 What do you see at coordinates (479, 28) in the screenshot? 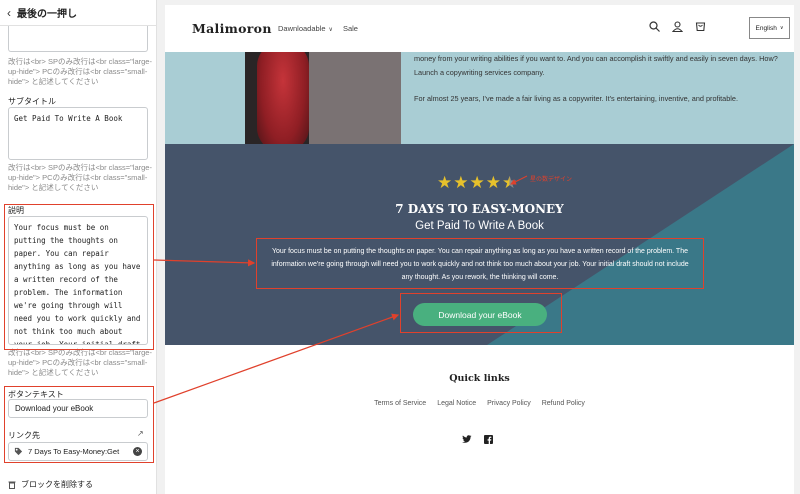
I see `store-header: Malimoron Dawnloadable ∨ Sale English ∨` at bounding box center [479, 28].